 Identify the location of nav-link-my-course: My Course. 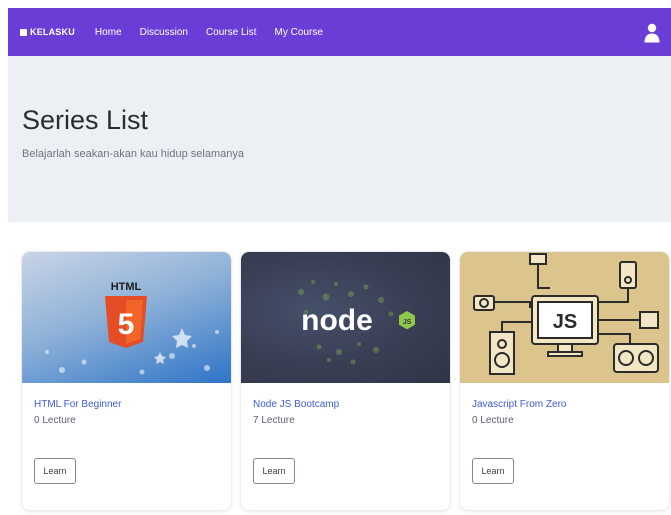
(299, 32).